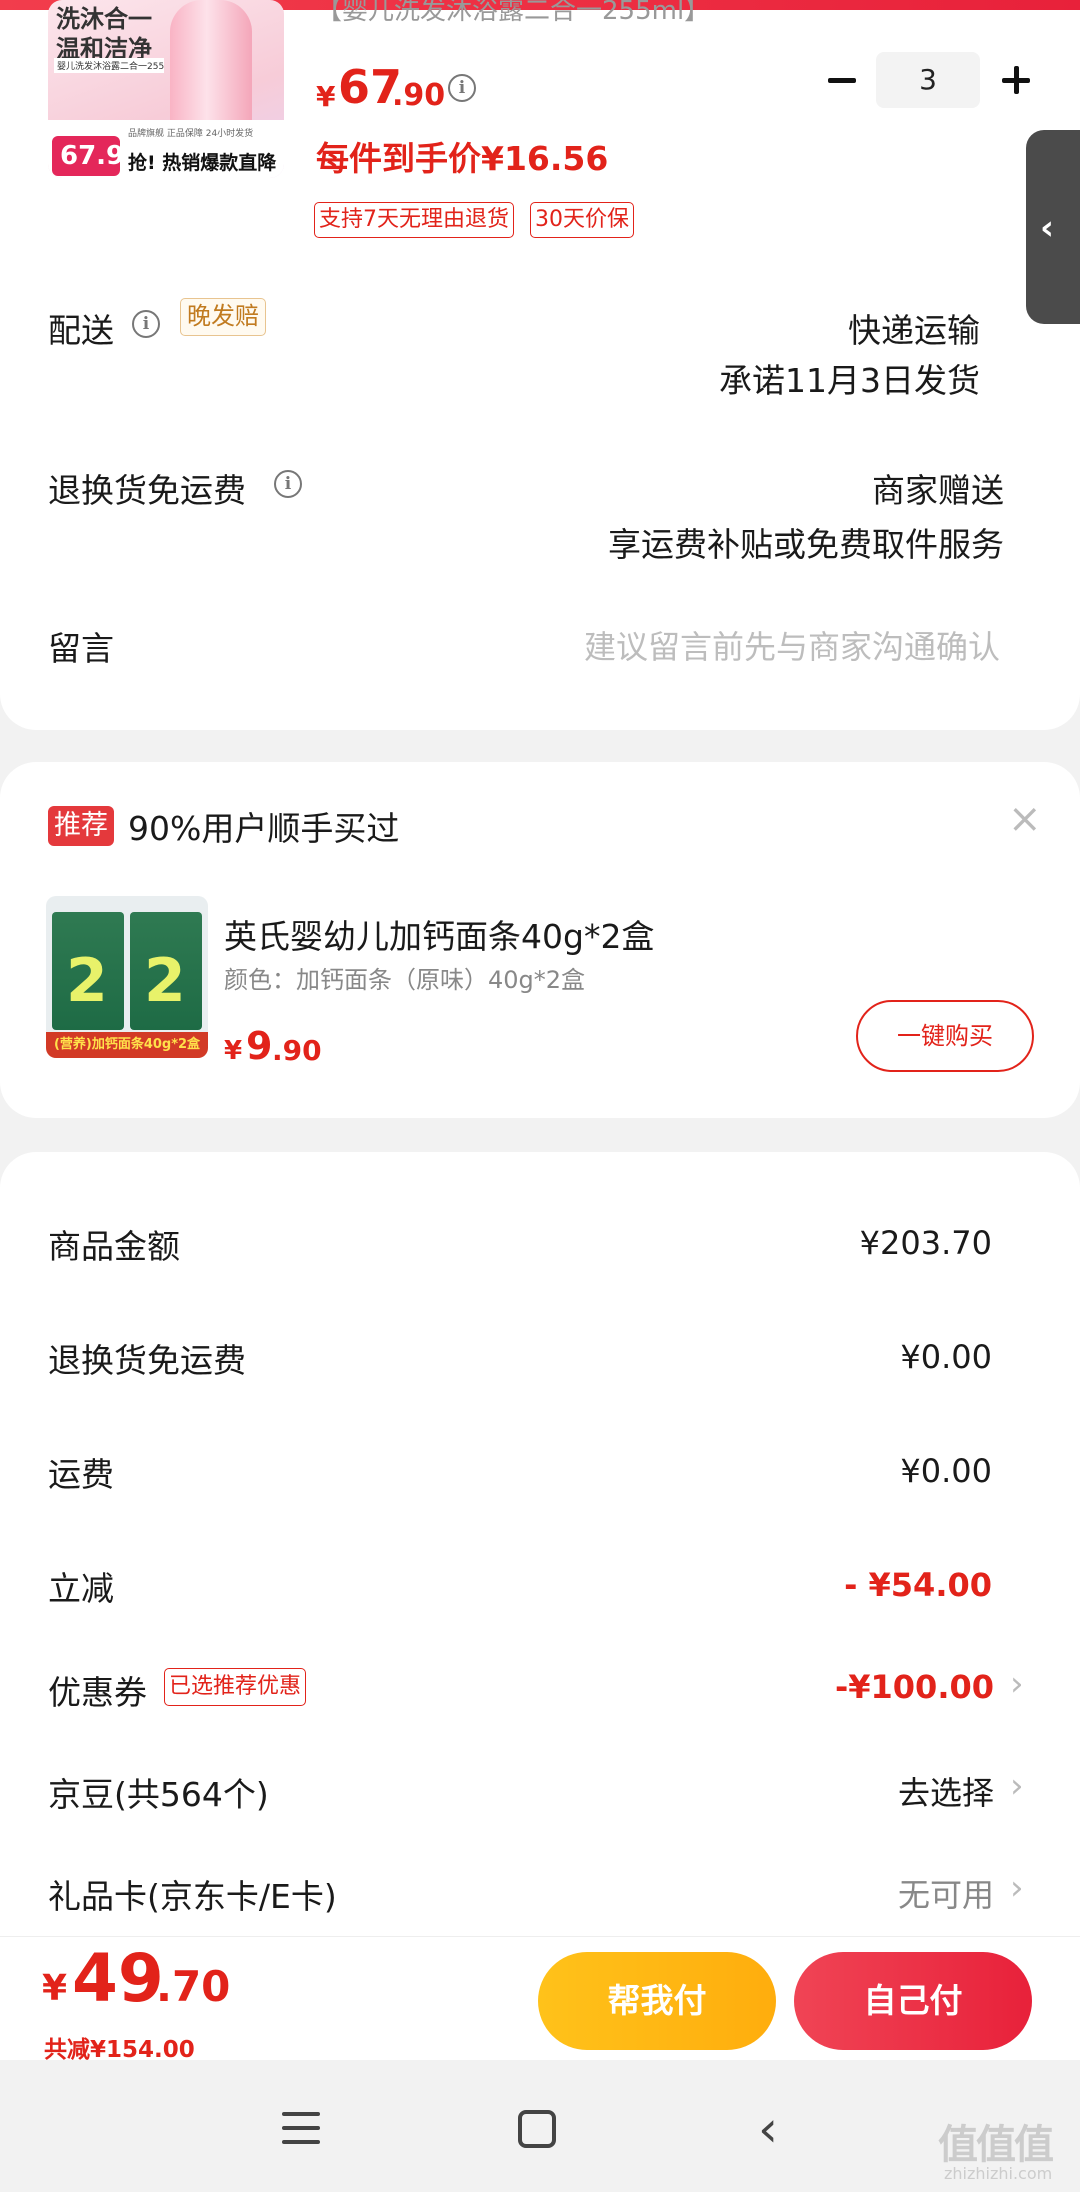  Describe the element at coordinates (657, 2001) in the screenshot. I see `help-me-pay-button: 帮我付` at that location.